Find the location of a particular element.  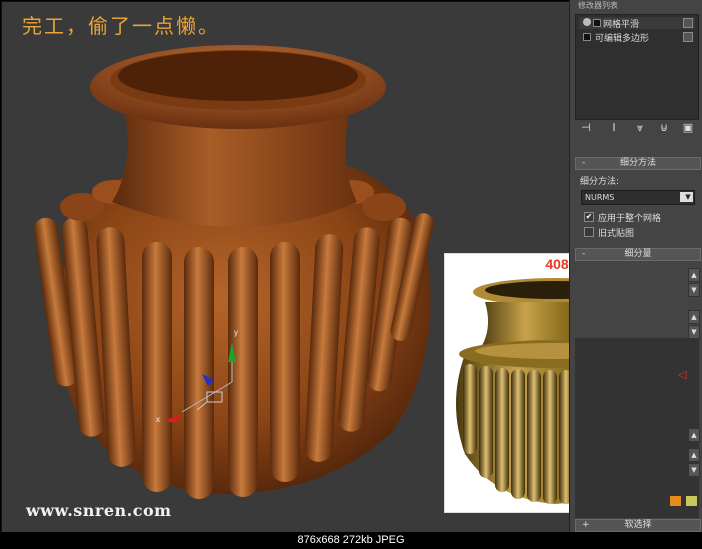

rollout-title: 软选择 is located at coordinates (638, 525).